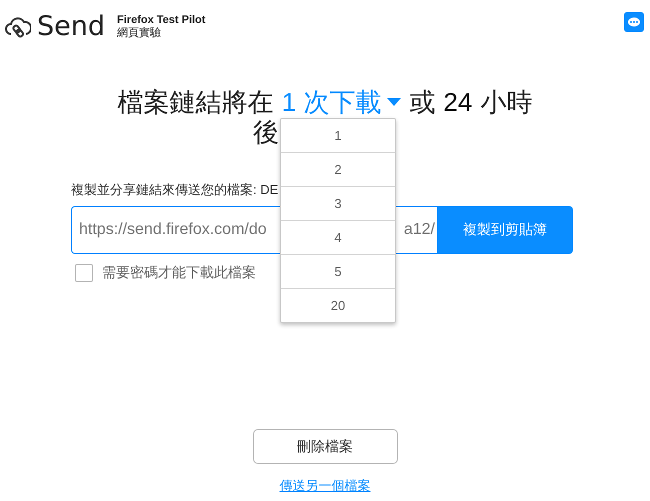 The width and height of the screenshot is (650, 501). I want to click on chat-icon, so click(634, 22).